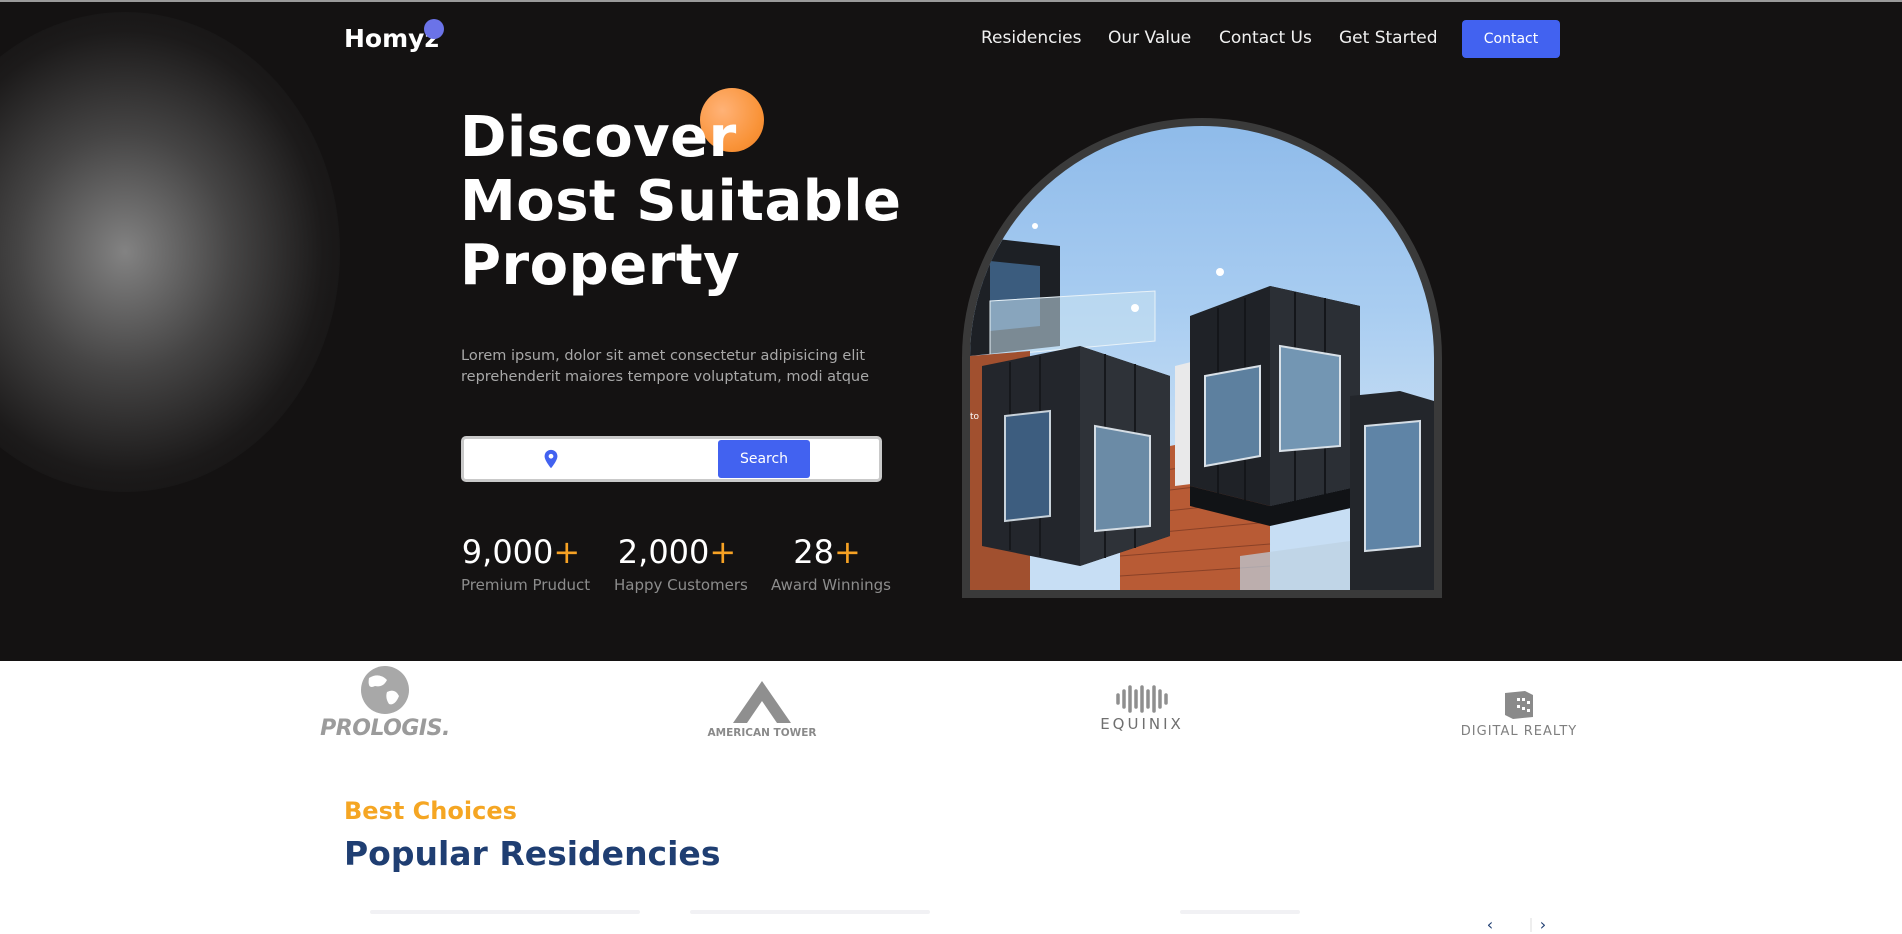 This screenshot has width=1902, height=934. Describe the element at coordinates (385, 728) in the screenshot. I see `company-name: PROLOGIS.` at that location.